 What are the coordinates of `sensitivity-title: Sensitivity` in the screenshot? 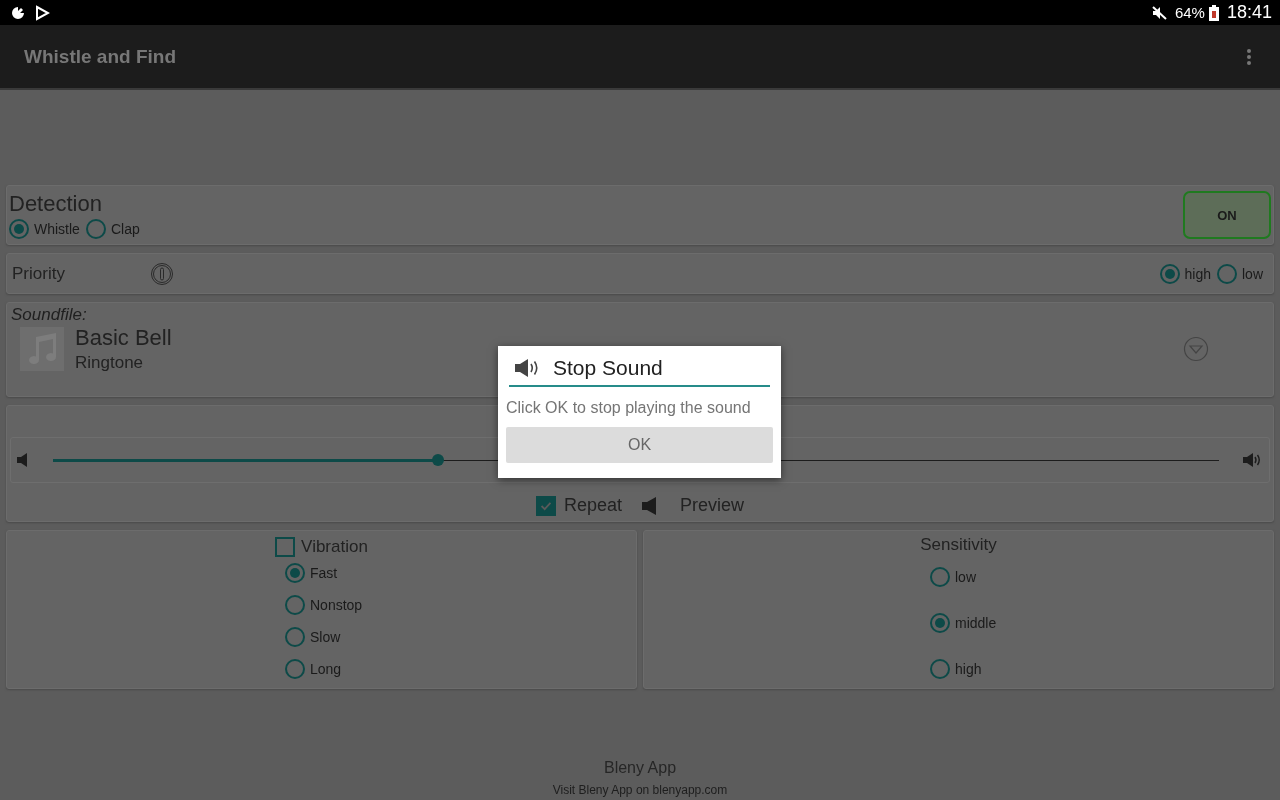 It's located at (958, 545).